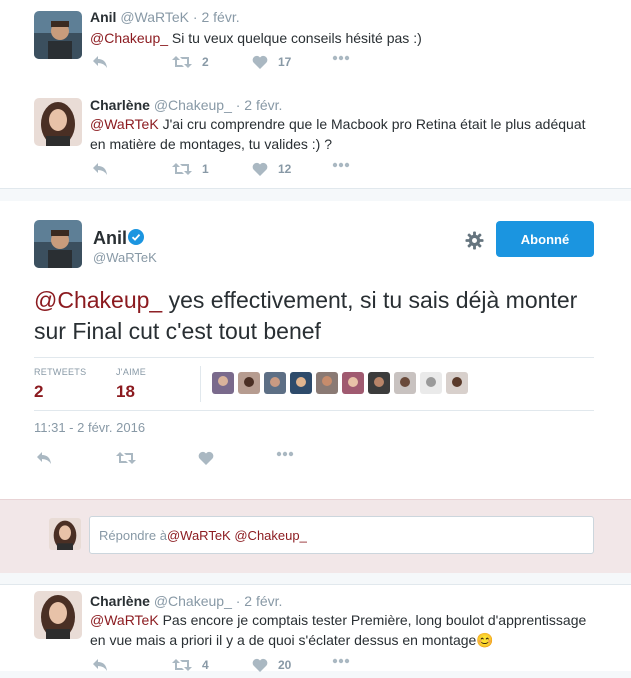 This screenshot has width=631, height=678. Describe the element at coordinates (205, 62) in the screenshot. I see `retweet-count: 2` at that location.